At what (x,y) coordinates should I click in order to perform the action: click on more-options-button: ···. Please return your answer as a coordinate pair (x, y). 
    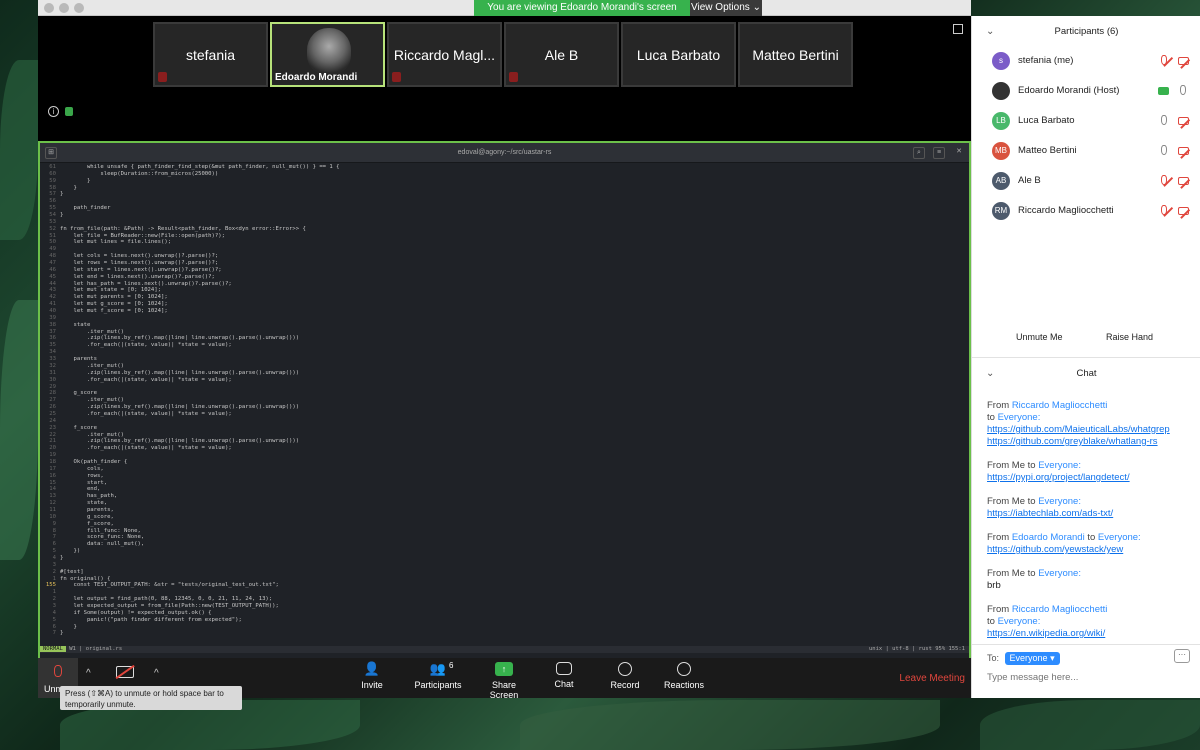
    Looking at the image, I should click on (1182, 656).